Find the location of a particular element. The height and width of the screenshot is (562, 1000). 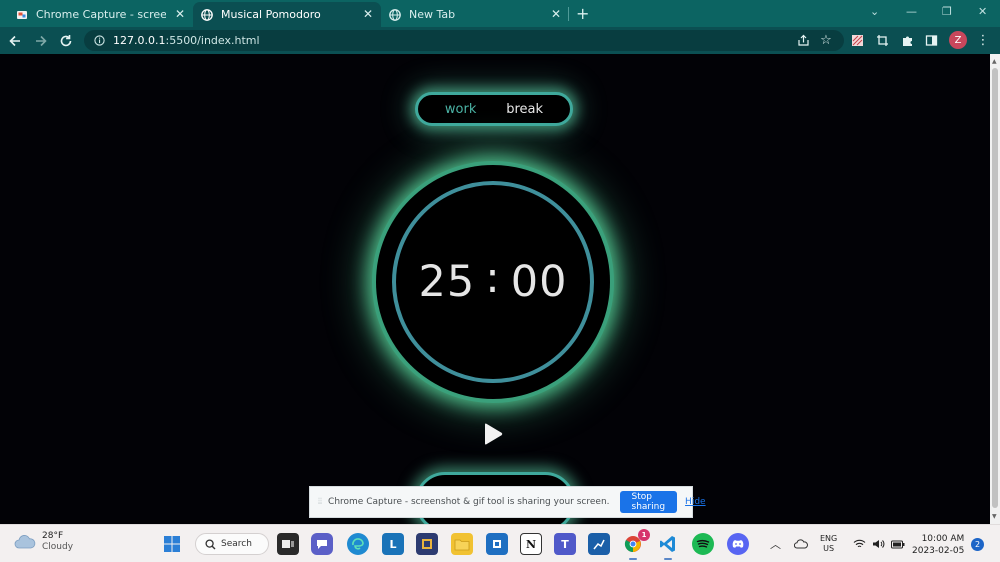

spotify-icon is located at coordinates (703, 544).